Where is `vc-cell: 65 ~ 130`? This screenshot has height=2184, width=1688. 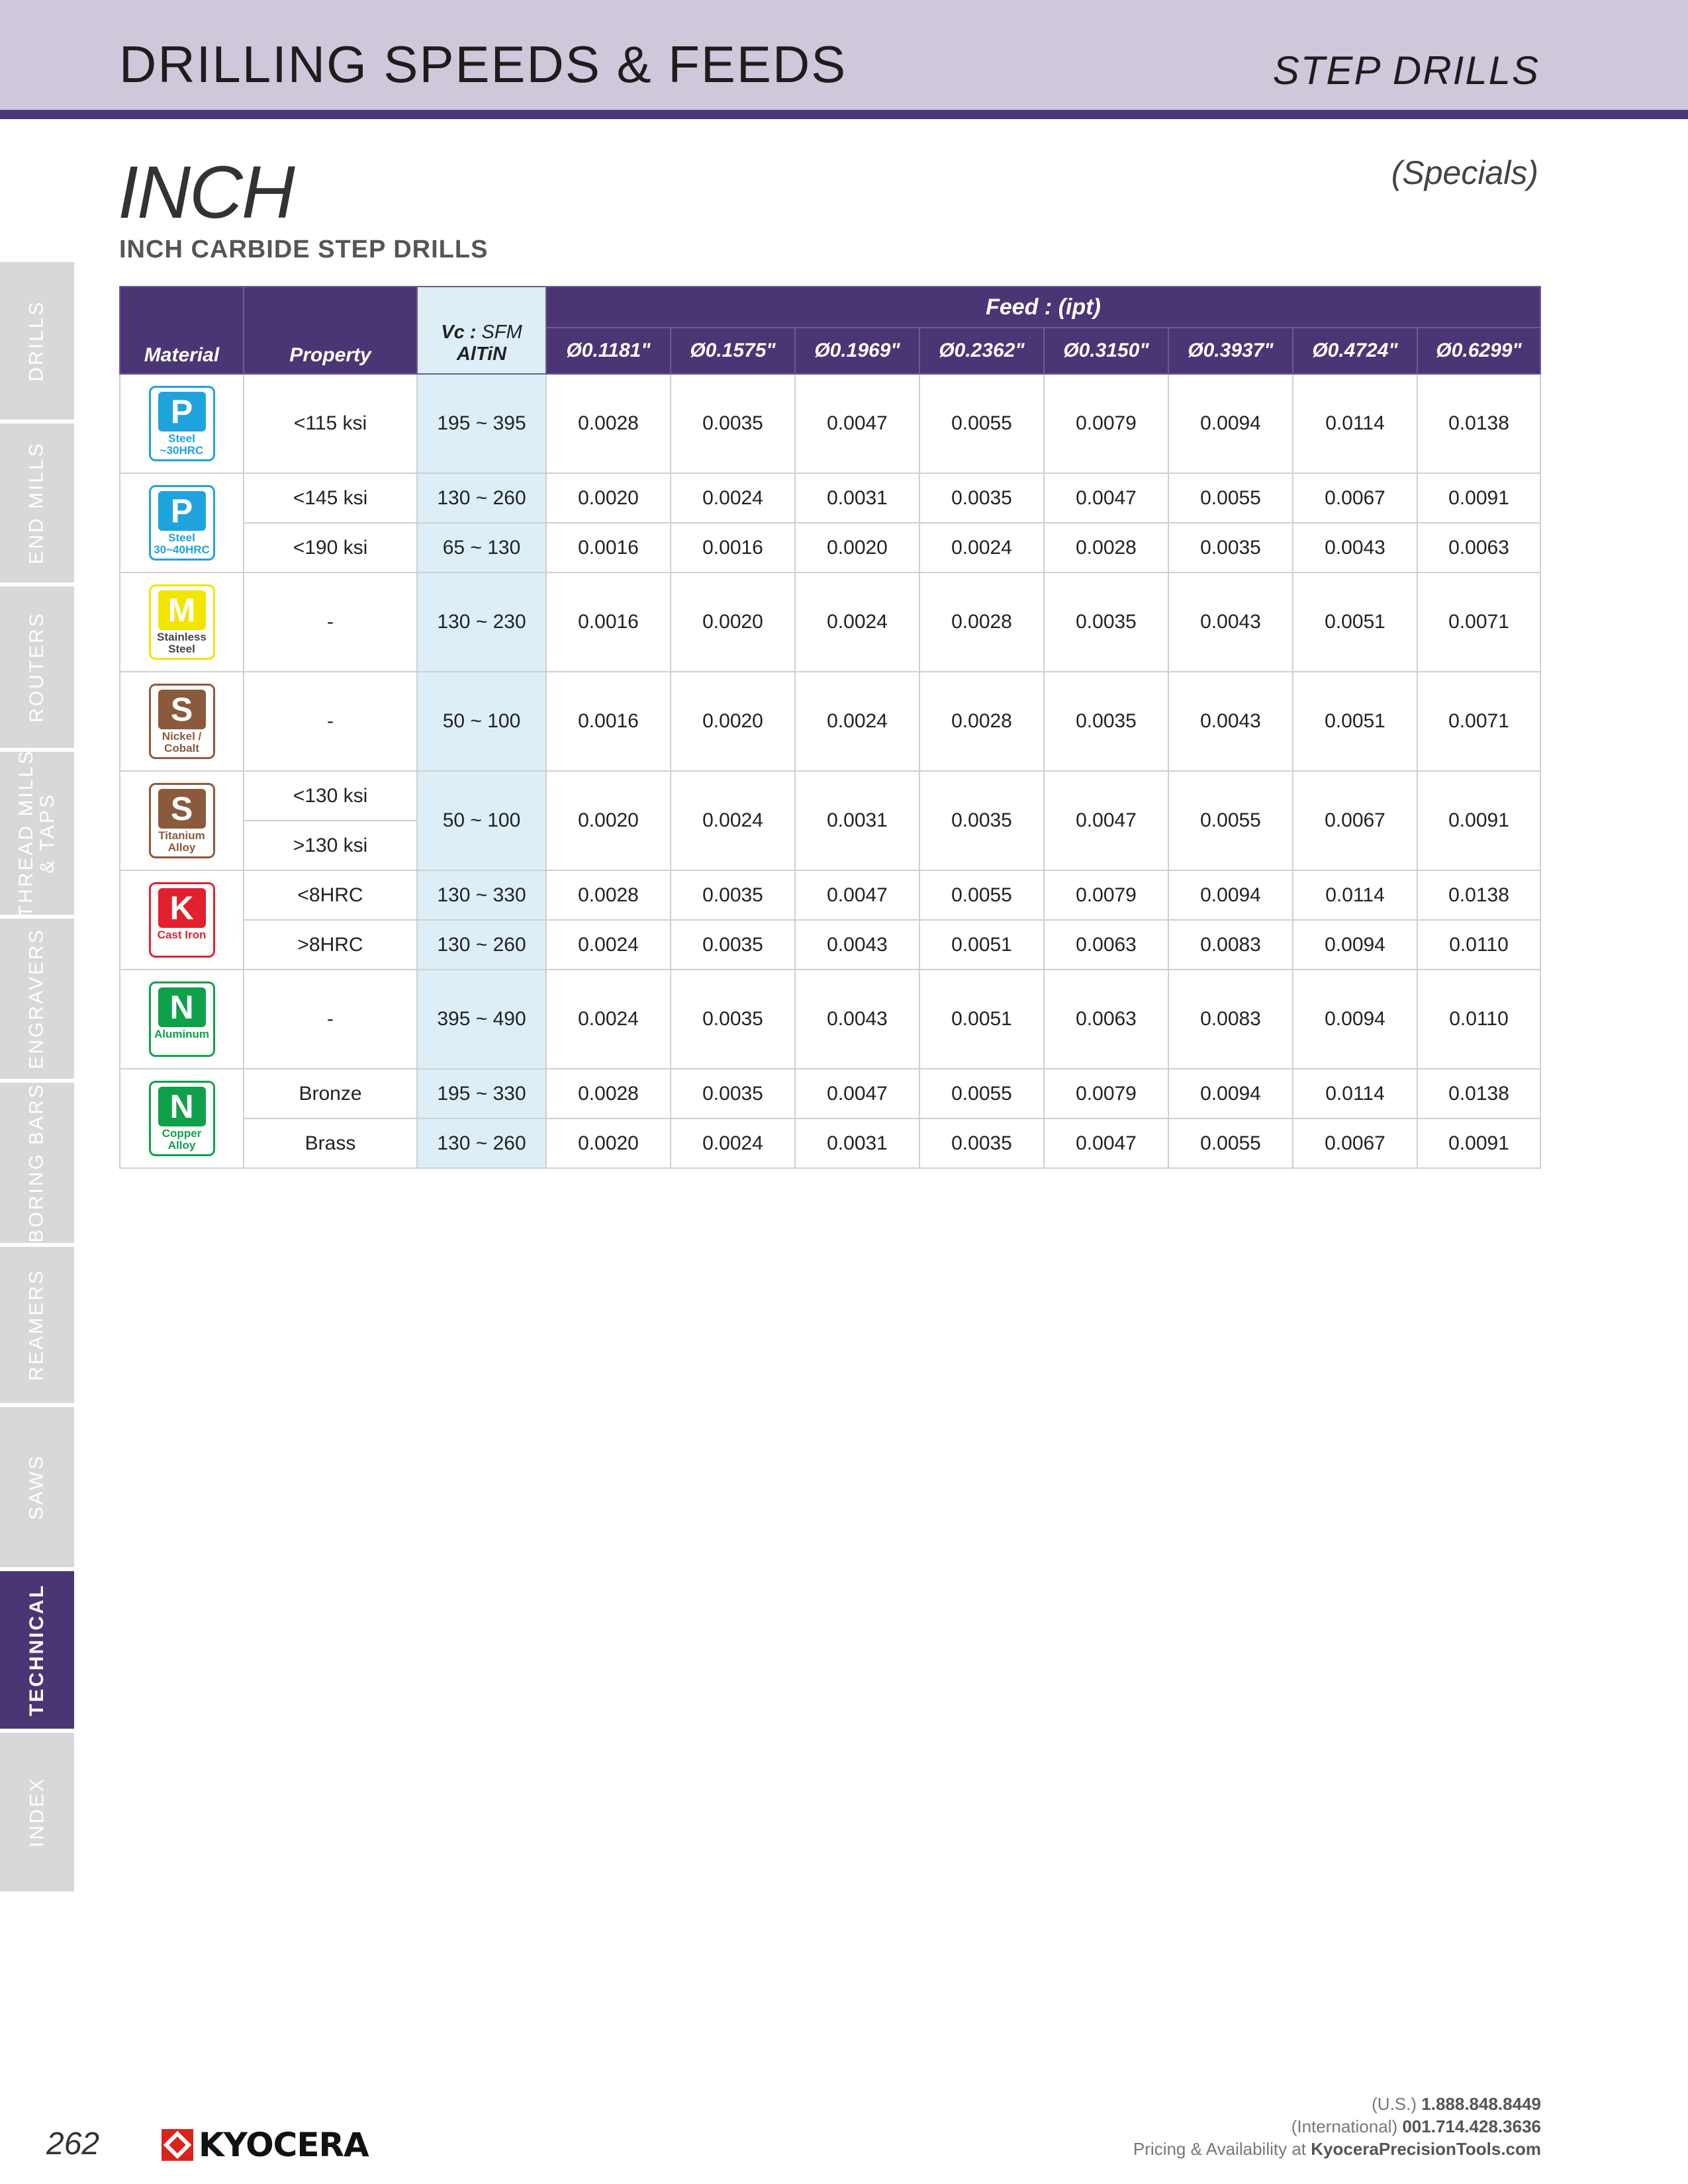
vc-cell: 65 ~ 130 is located at coordinates (481, 547).